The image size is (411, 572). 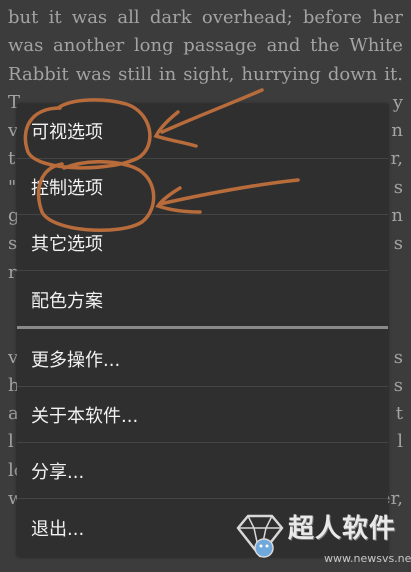 What do you see at coordinates (202, 299) in the screenshot?
I see `menu-item-color-scheme: 配色方案` at bounding box center [202, 299].